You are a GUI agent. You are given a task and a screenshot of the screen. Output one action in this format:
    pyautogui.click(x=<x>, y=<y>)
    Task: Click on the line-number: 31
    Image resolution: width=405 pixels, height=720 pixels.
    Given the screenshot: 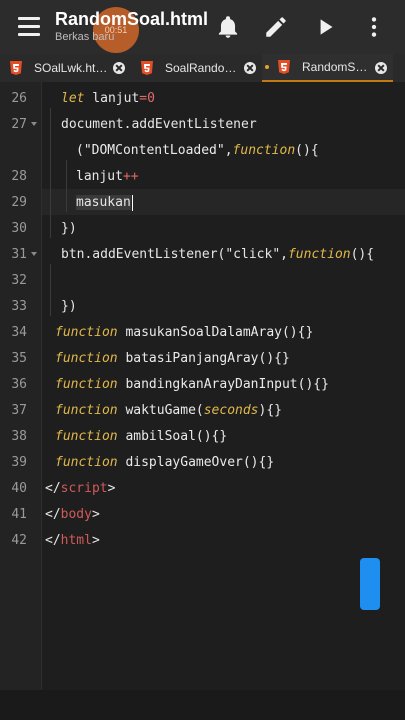 What is the action you would take?
    pyautogui.click(x=19, y=254)
    